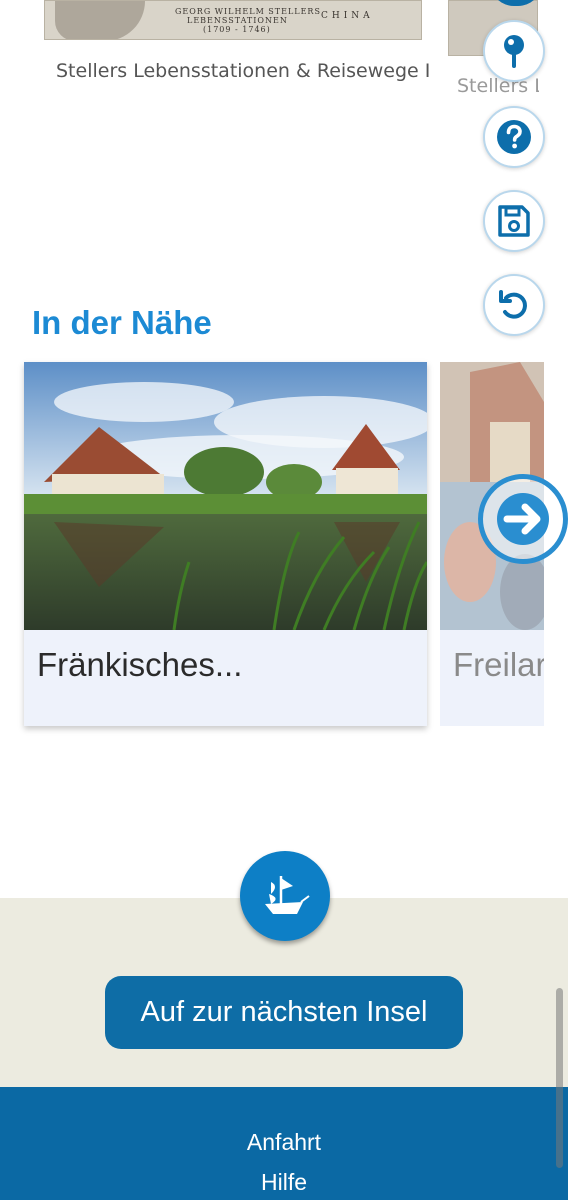 The width and height of the screenshot is (568, 1200). I want to click on nearby-section-title: In der Nähe, so click(122, 322).